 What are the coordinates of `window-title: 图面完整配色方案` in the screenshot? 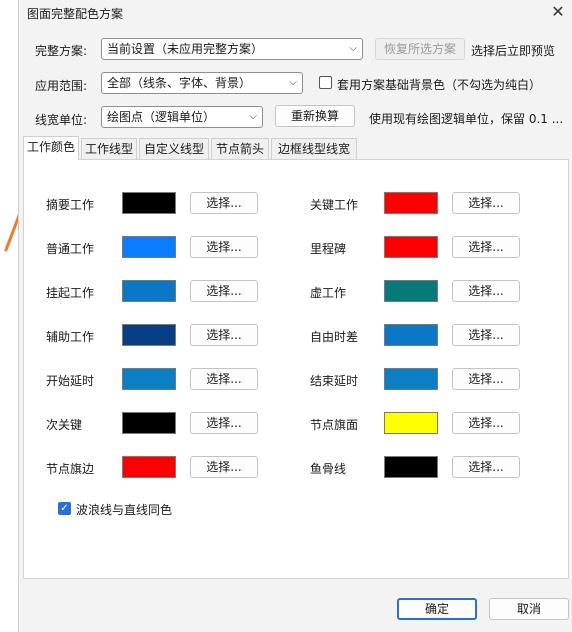 It's located at (75, 14).